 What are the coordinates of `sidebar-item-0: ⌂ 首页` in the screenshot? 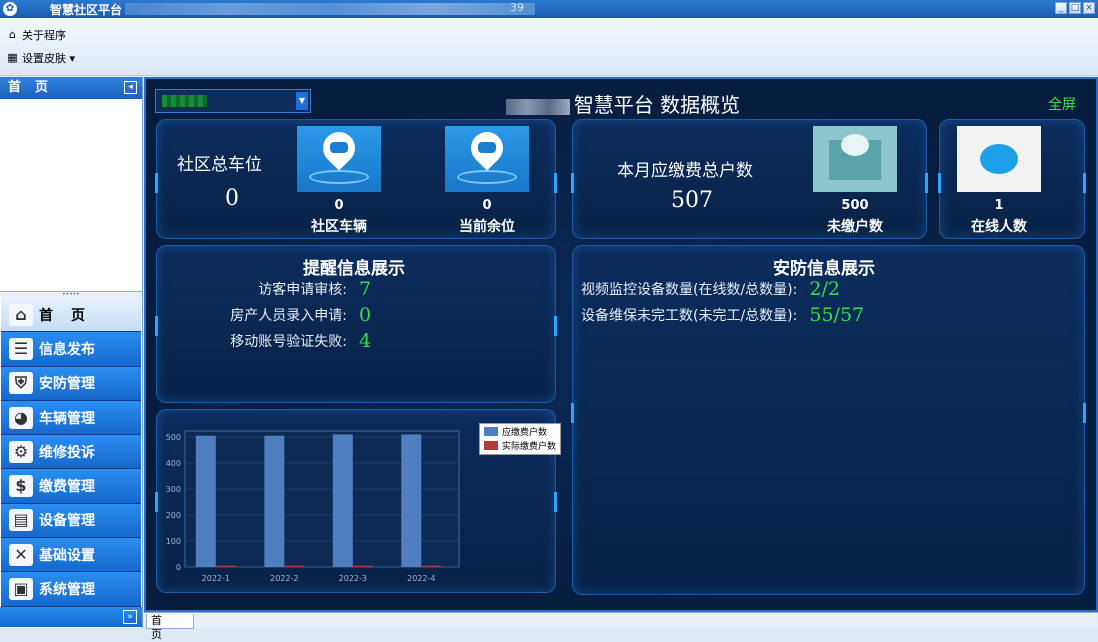 It's located at (71, 315).